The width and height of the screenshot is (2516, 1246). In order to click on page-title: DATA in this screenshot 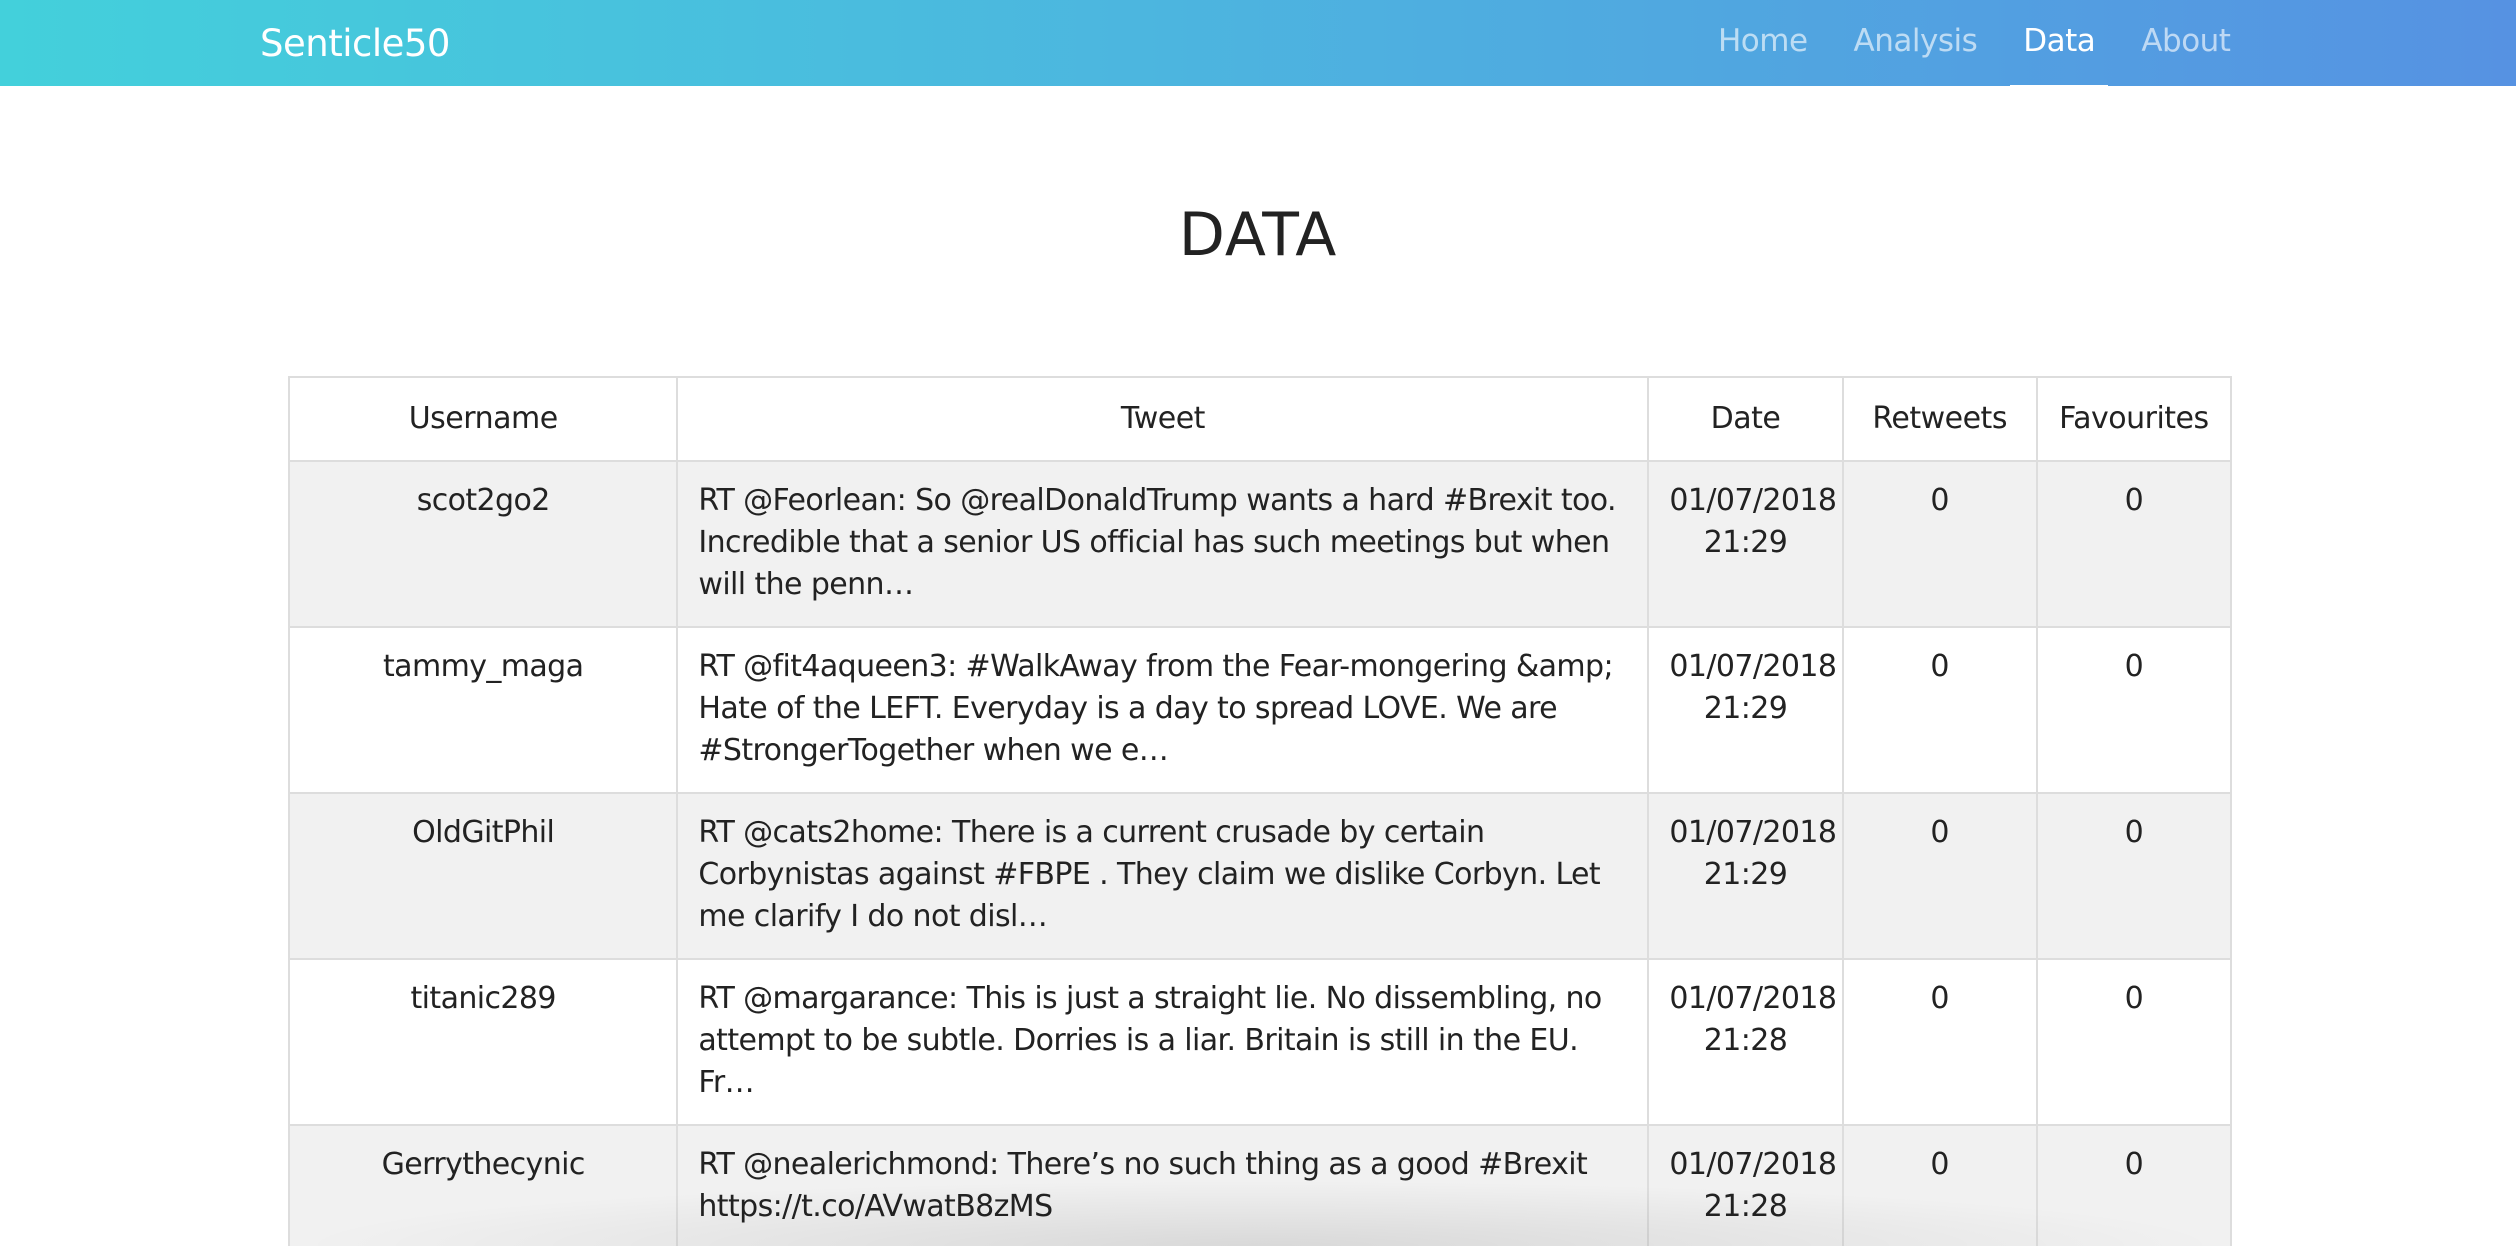, I will do `click(1258, 235)`.